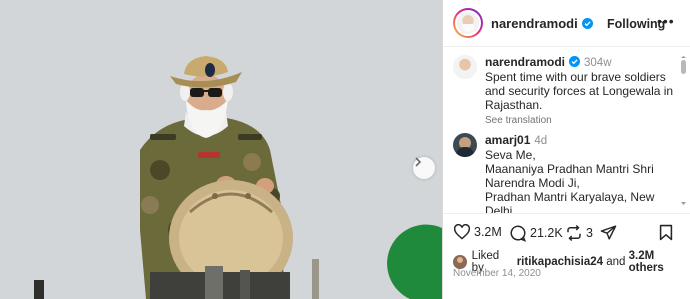 This screenshot has height=299, width=690. Describe the element at coordinates (580, 121) in the screenshot. I see `see-translation-link: See translation` at that location.